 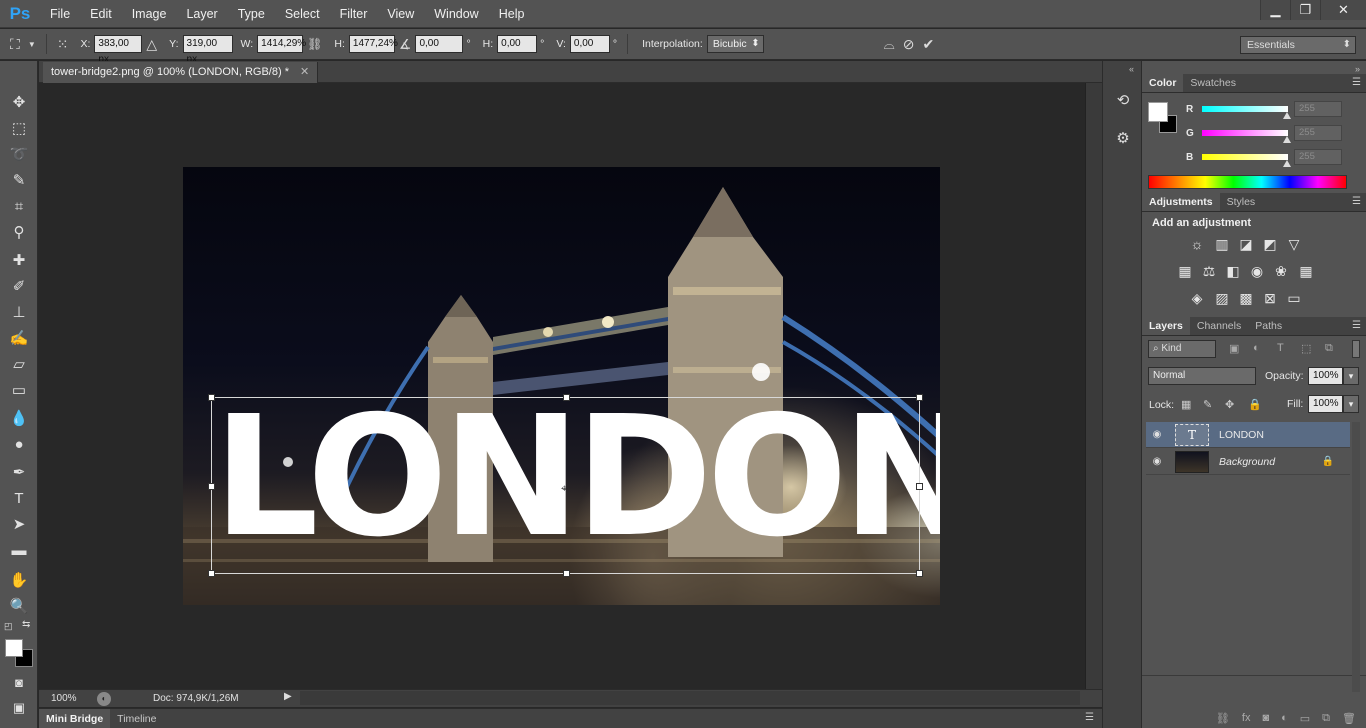 What do you see at coordinates (919, 397) in the screenshot?
I see `transform-handle-top-right` at bounding box center [919, 397].